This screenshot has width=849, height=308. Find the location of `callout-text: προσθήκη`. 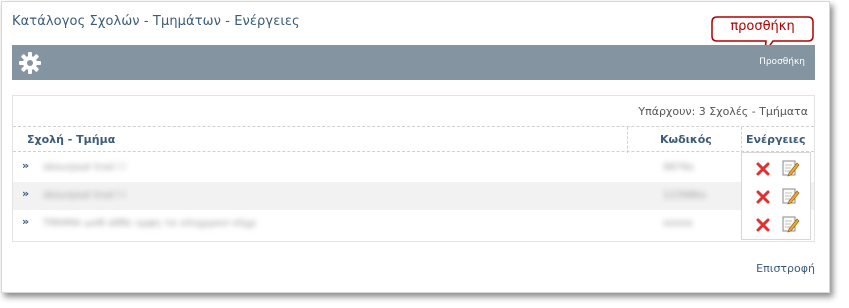

callout-text: προσθήκη is located at coordinates (762, 26).